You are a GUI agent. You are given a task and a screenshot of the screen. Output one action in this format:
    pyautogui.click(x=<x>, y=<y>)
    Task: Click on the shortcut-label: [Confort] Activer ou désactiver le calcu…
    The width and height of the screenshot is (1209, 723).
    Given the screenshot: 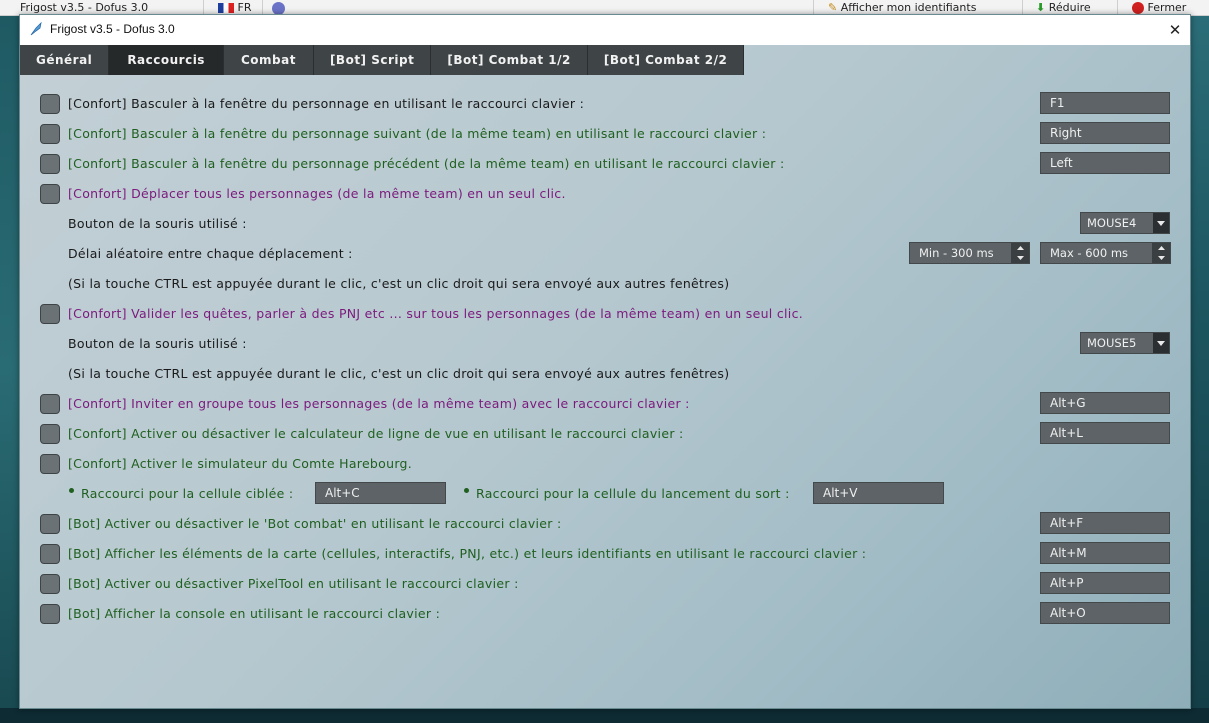 What is the action you would take?
    pyautogui.click(x=376, y=433)
    